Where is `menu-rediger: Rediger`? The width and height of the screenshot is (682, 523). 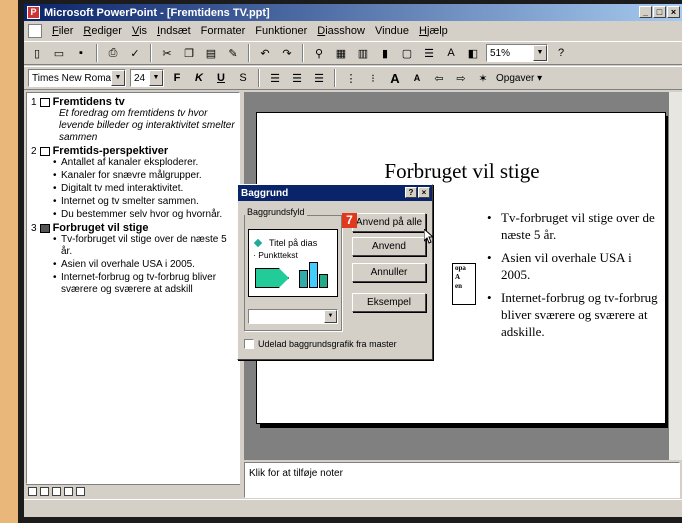 menu-rediger: Rediger is located at coordinates (102, 31).